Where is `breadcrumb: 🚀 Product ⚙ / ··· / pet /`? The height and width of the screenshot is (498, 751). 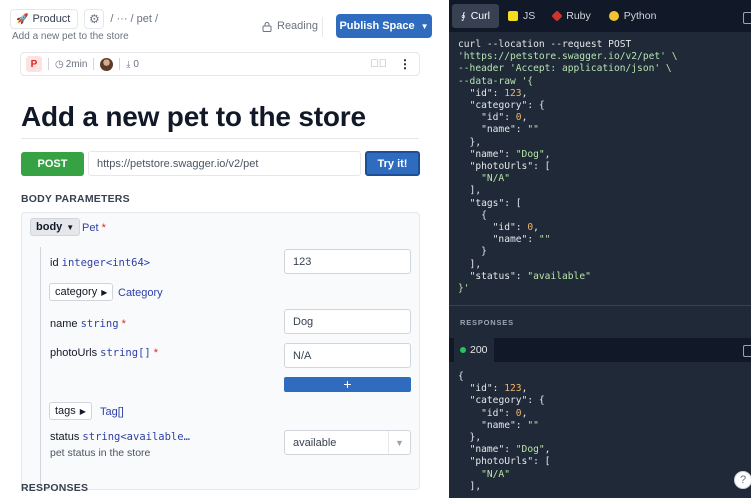
breadcrumb: 🚀 Product ⚙ / ··· / pet / is located at coordinates (84, 19).